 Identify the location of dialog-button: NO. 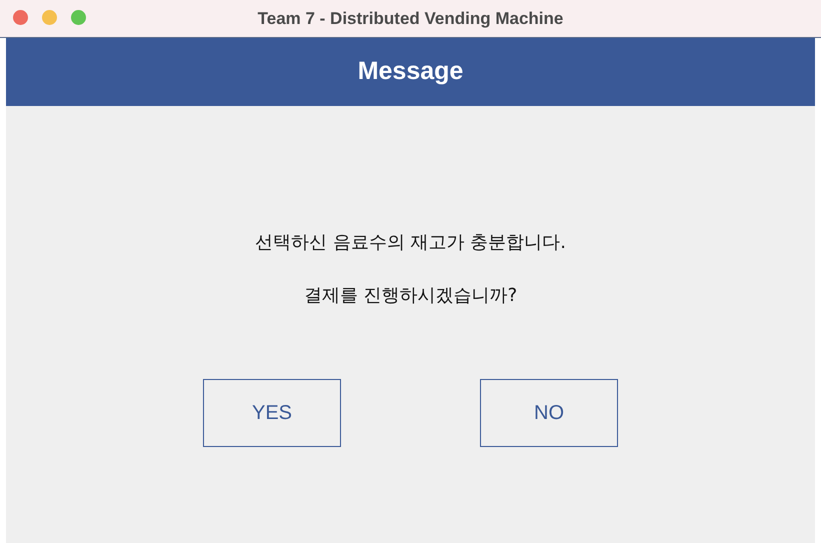
(549, 413).